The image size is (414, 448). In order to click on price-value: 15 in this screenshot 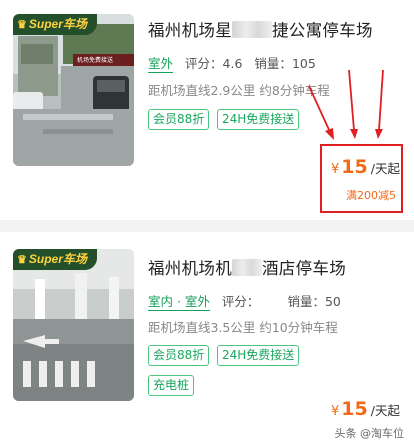, I will do `click(354, 409)`.